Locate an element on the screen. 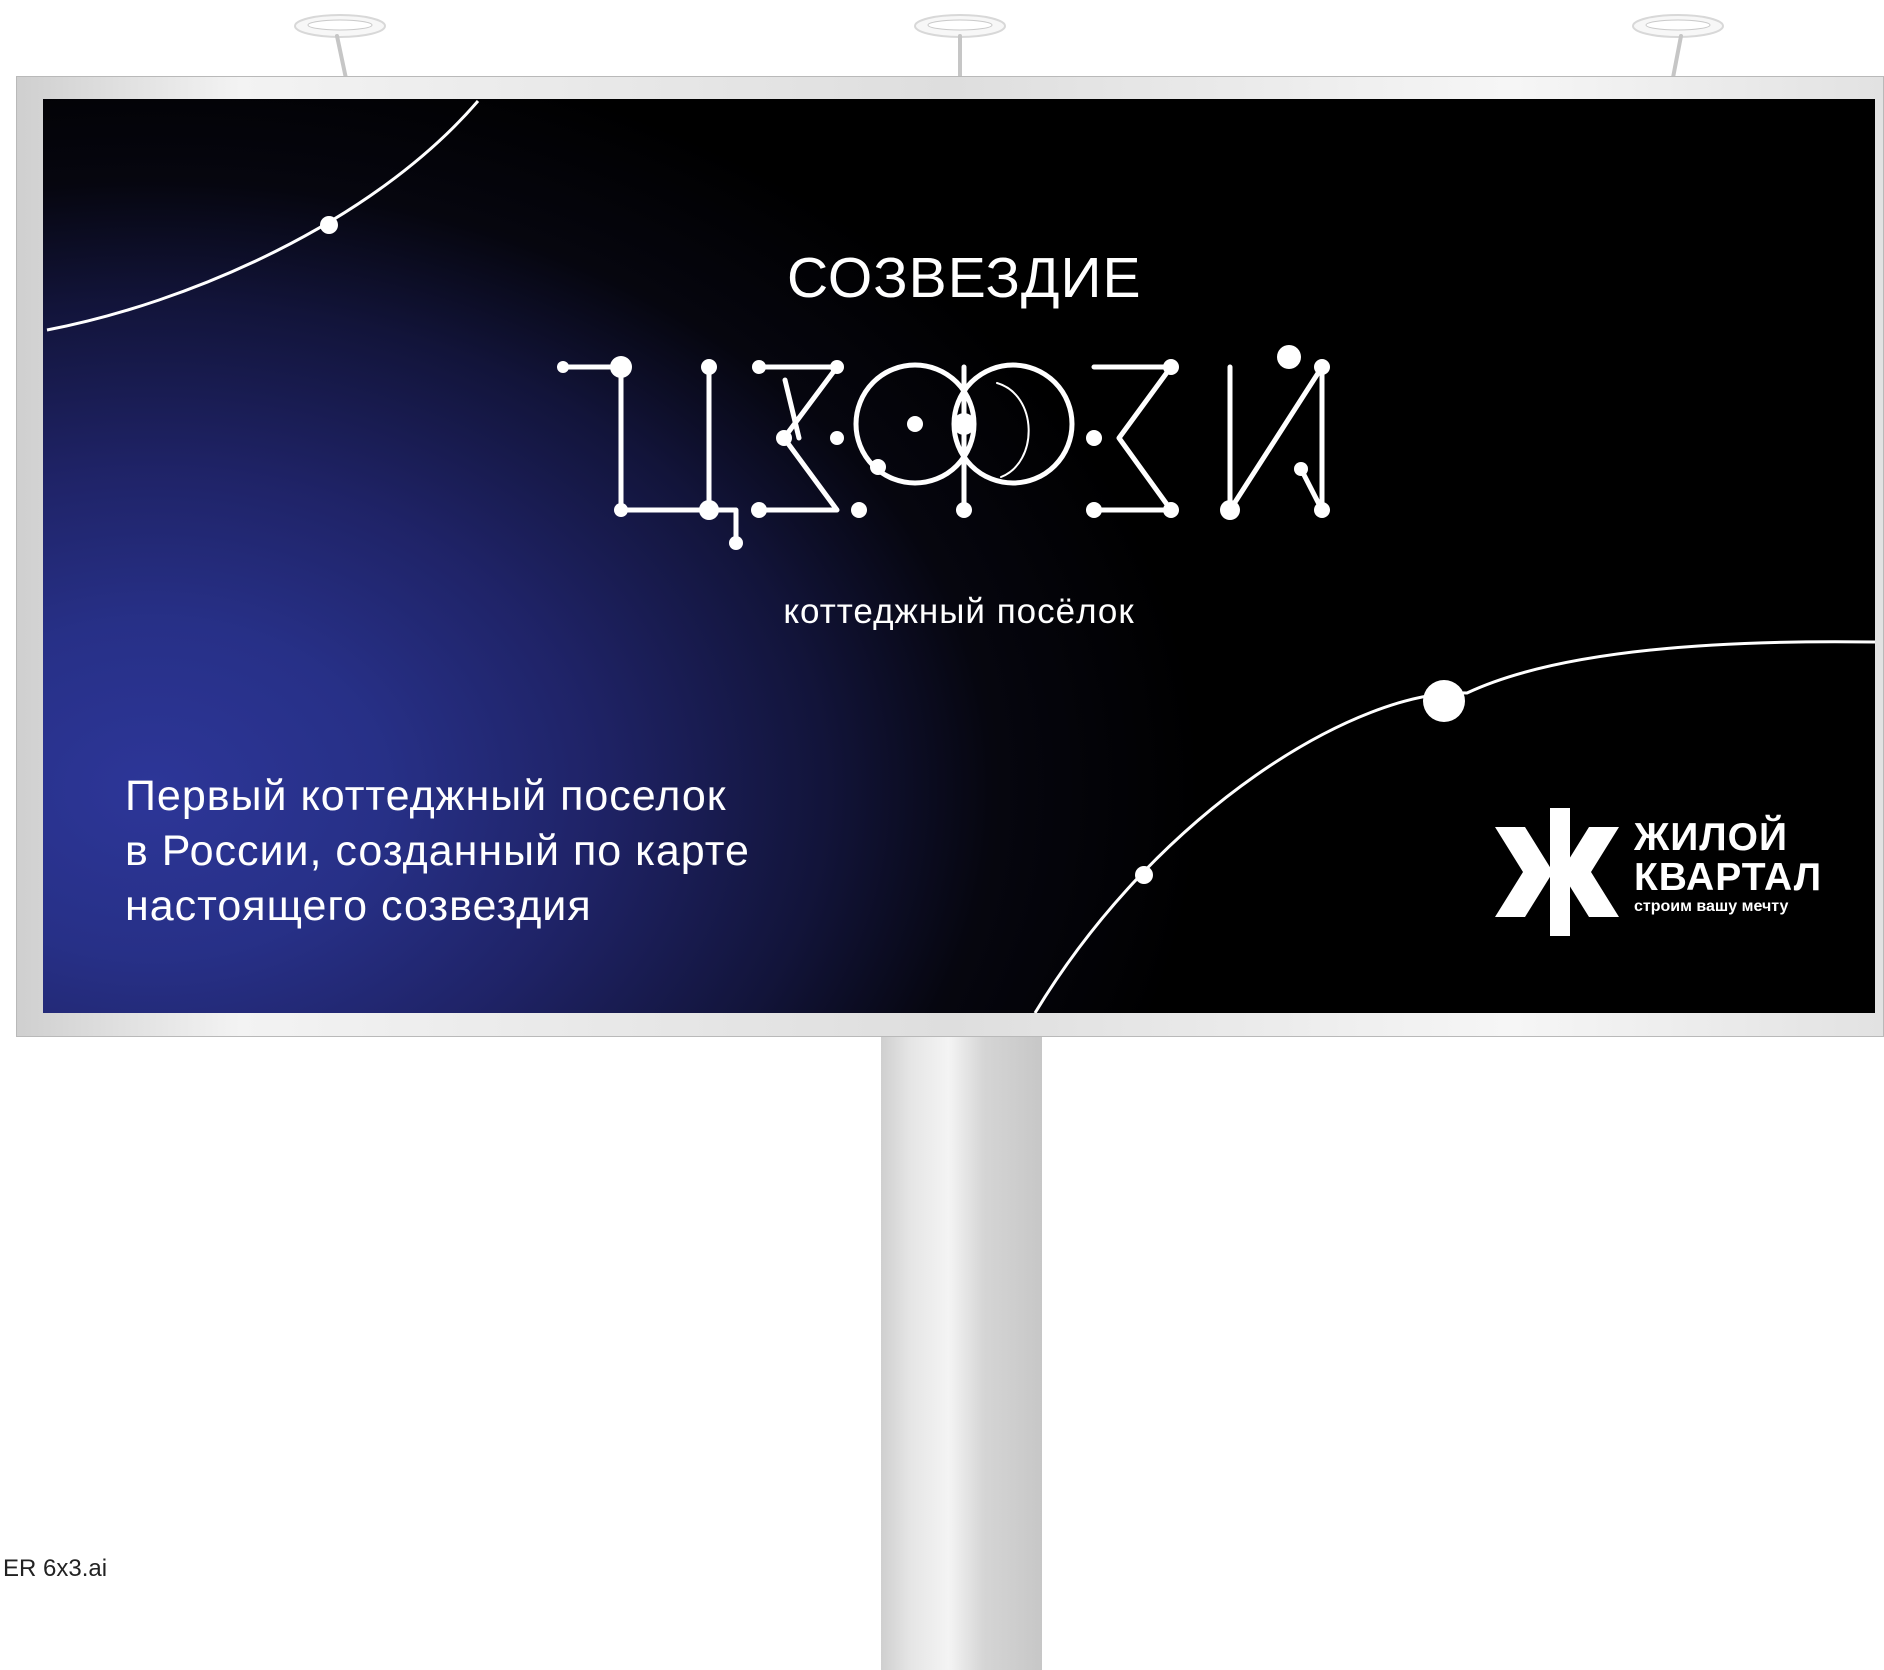 This screenshot has height=1670, width=1884. village-subtitle: коттеджный посёлок is located at coordinates (959, 611).